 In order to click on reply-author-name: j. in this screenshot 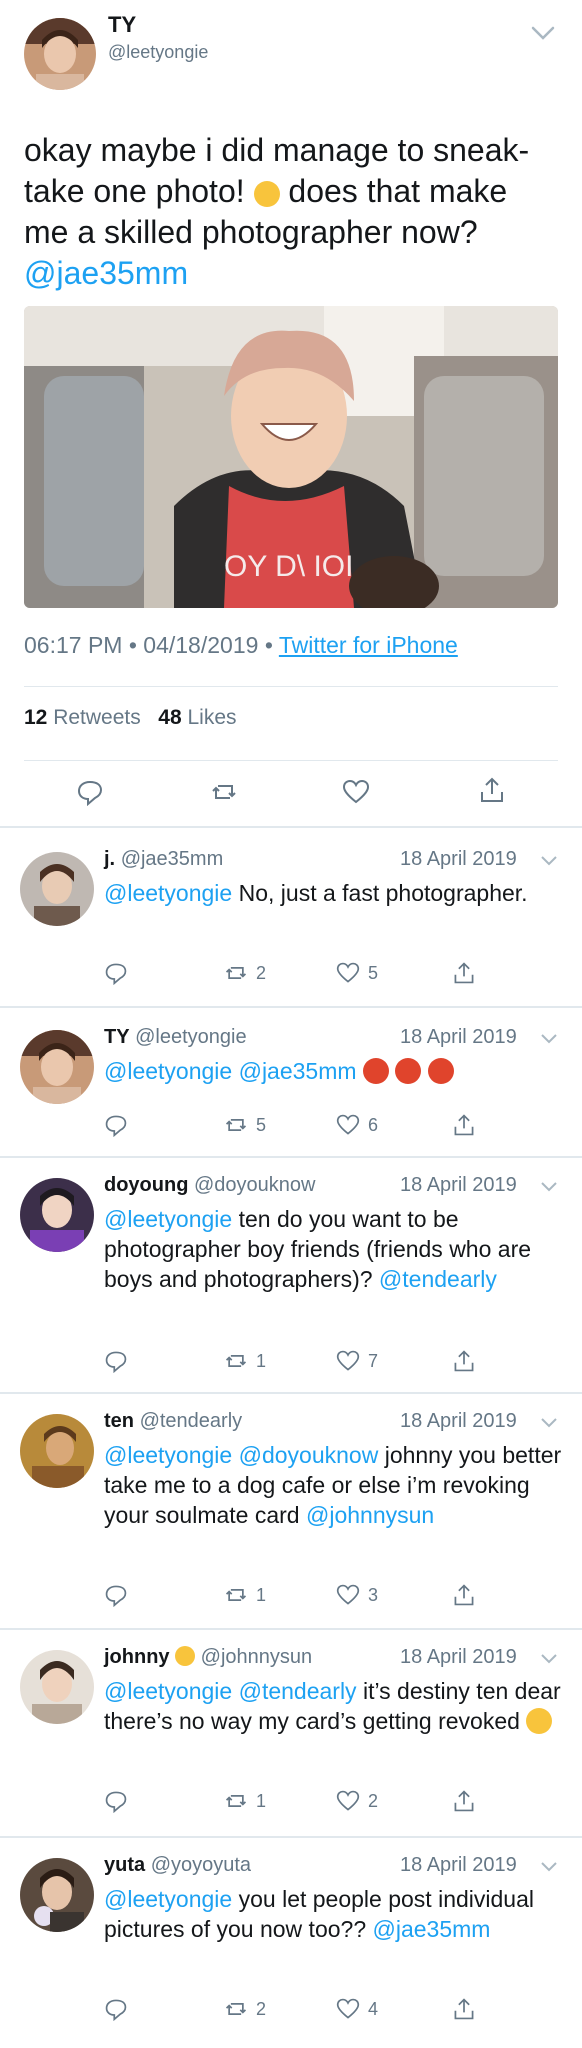, I will do `click(109, 859)`.